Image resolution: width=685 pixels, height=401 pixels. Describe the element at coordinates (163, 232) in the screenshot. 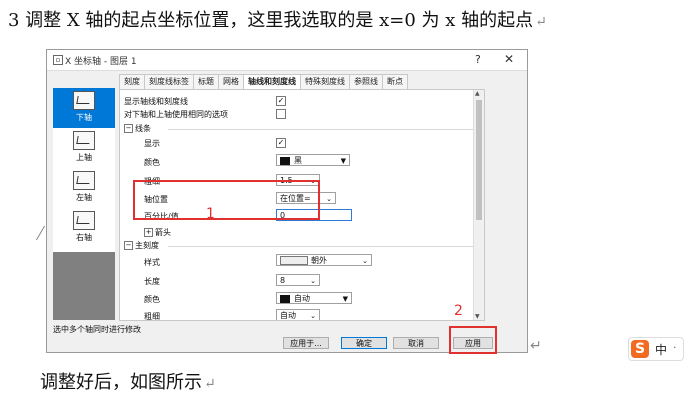

I see `arrow-label: 箭头` at that location.